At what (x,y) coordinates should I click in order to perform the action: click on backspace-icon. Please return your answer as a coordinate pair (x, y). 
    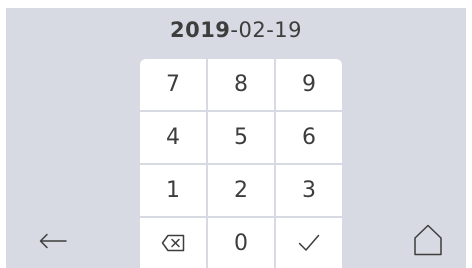
    Looking at the image, I should click on (173, 243).